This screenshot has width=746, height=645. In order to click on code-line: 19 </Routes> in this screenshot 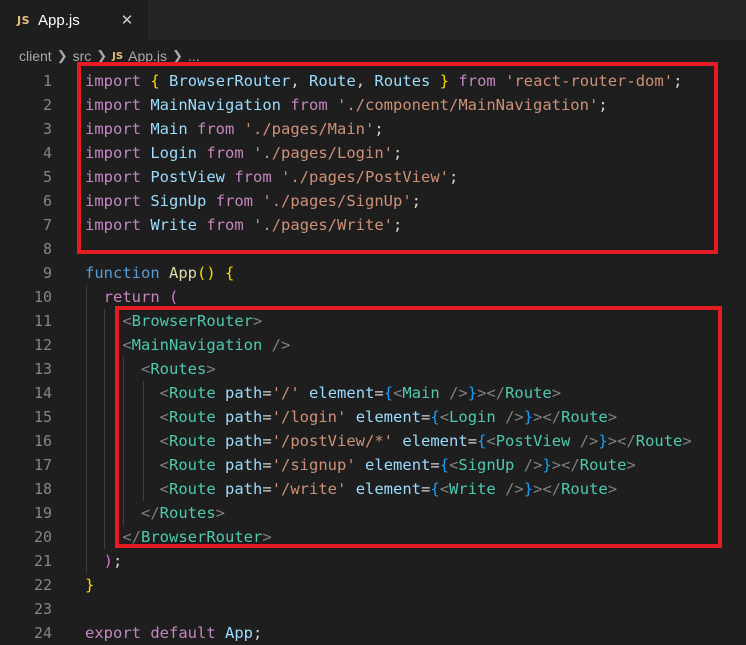, I will do `click(373, 513)`.